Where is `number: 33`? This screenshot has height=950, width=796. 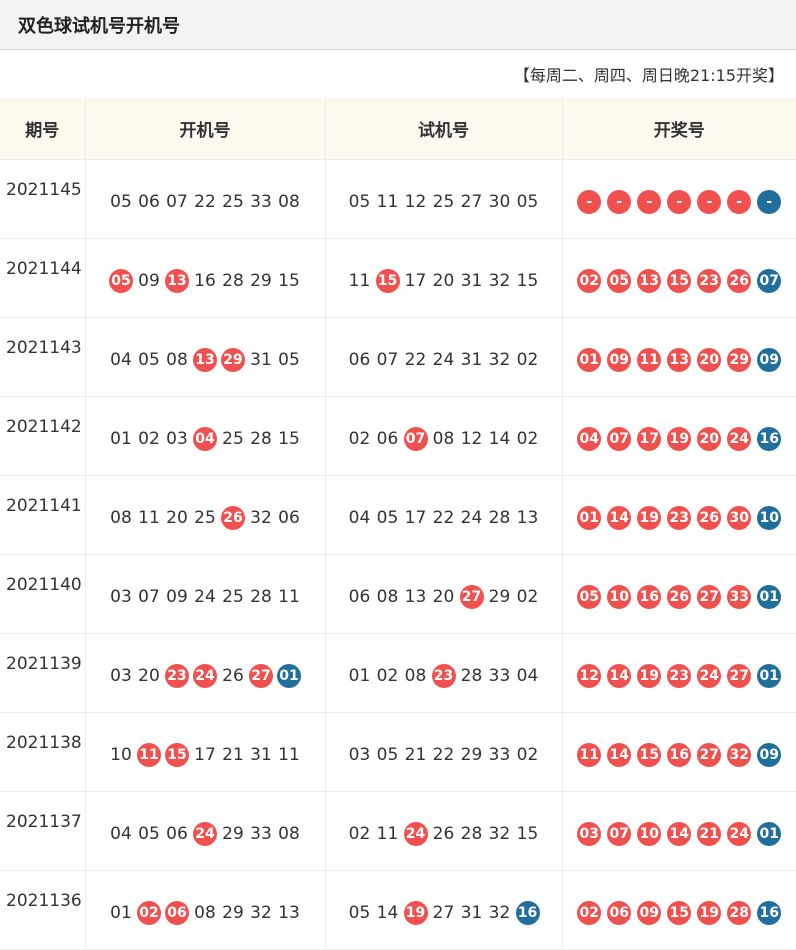
number: 33 is located at coordinates (261, 202).